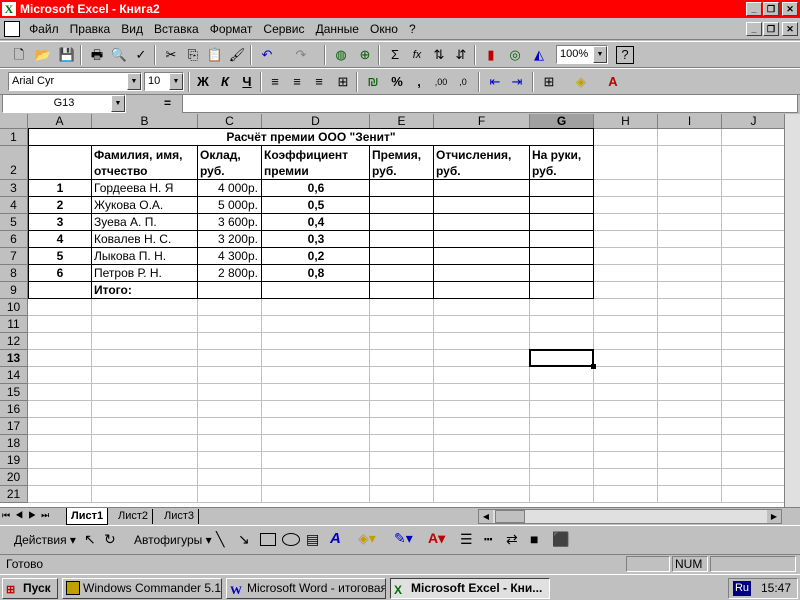 The height and width of the screenshot is (600, 800). Describe the element at coordinates (14, 426) in the screenshot. I see `row-header-17: 17` at that location.